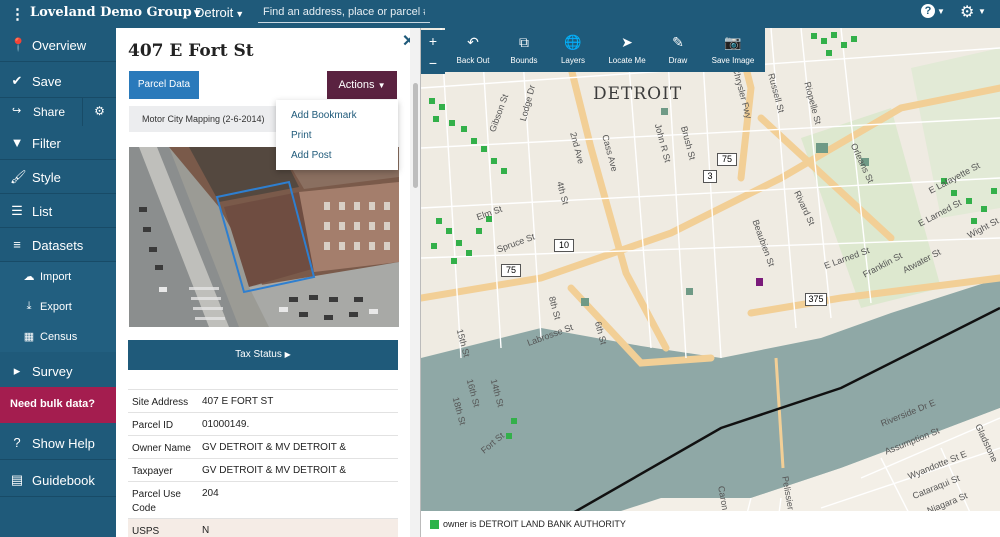 The image size is (1000, 537). Describe the element at coordinates (434, 524) in the screenshot. I see `legend-swatch` at that location.